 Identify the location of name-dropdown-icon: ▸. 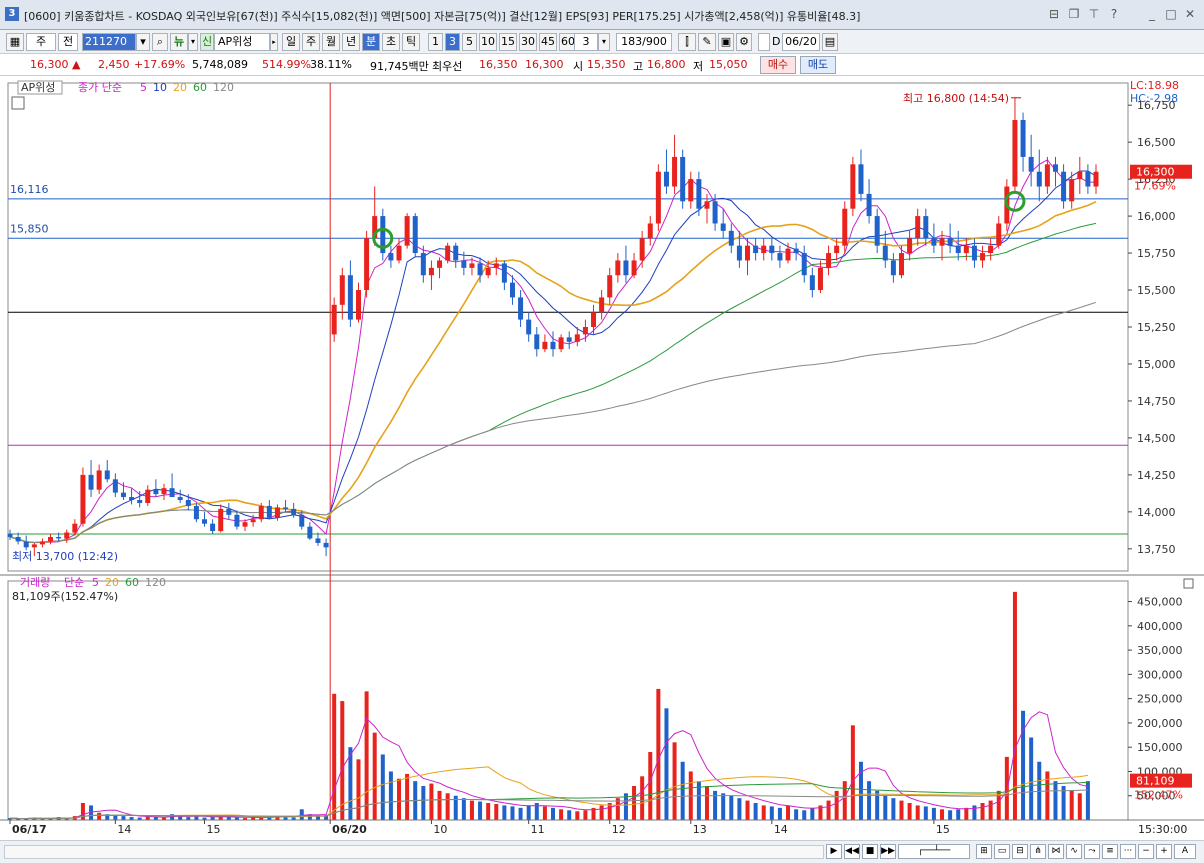
(274, 42).